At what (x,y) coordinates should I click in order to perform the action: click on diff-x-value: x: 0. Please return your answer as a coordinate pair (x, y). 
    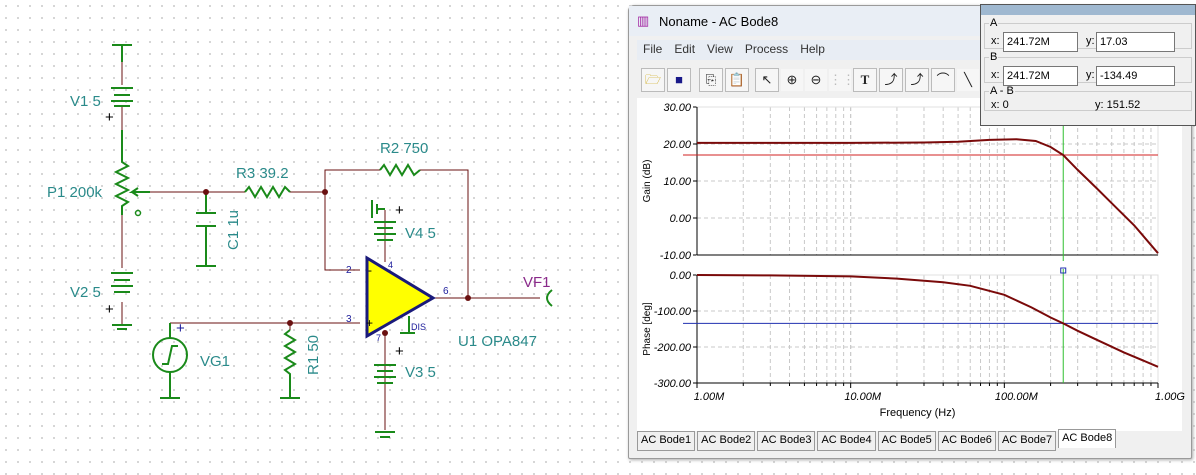
    Looking at the image, I should click on (1000, 105).